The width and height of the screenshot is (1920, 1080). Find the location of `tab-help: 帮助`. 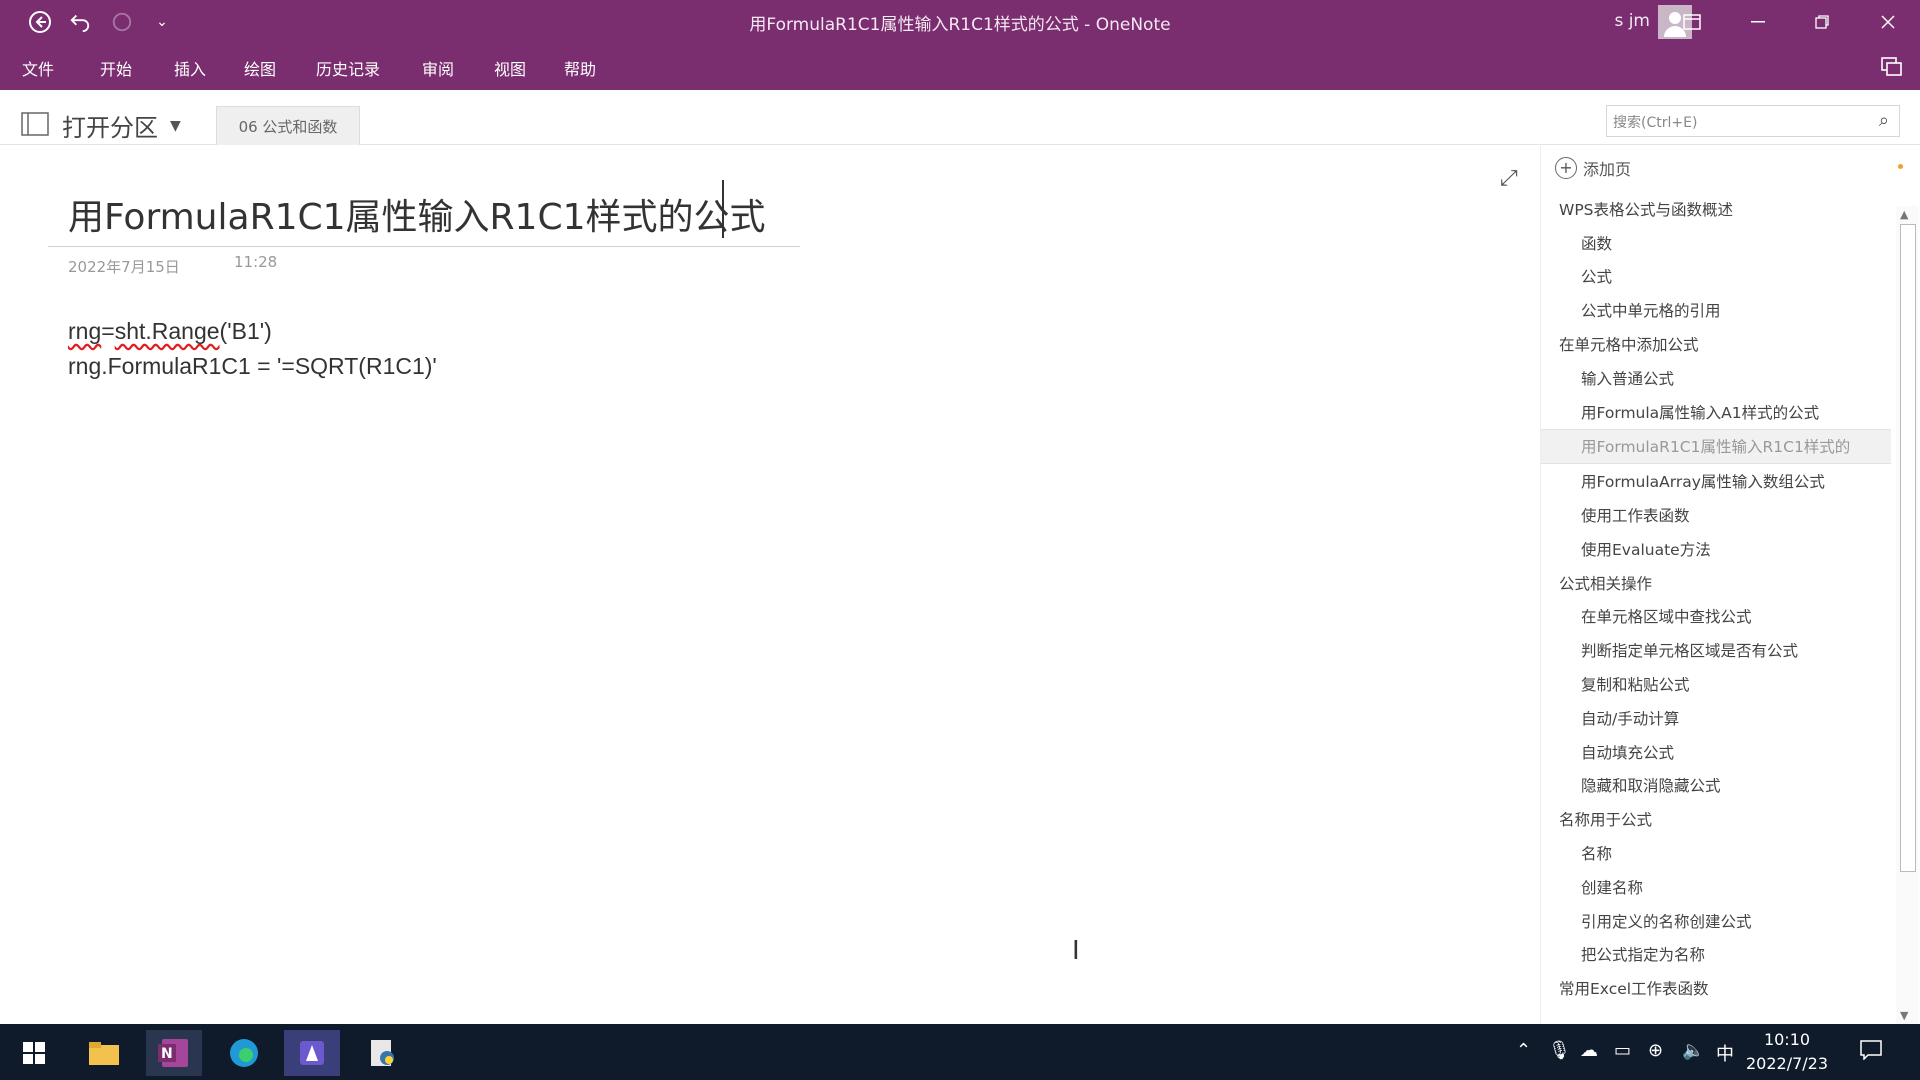

tab-help: 帮助 is located at coordinates (580, 68).